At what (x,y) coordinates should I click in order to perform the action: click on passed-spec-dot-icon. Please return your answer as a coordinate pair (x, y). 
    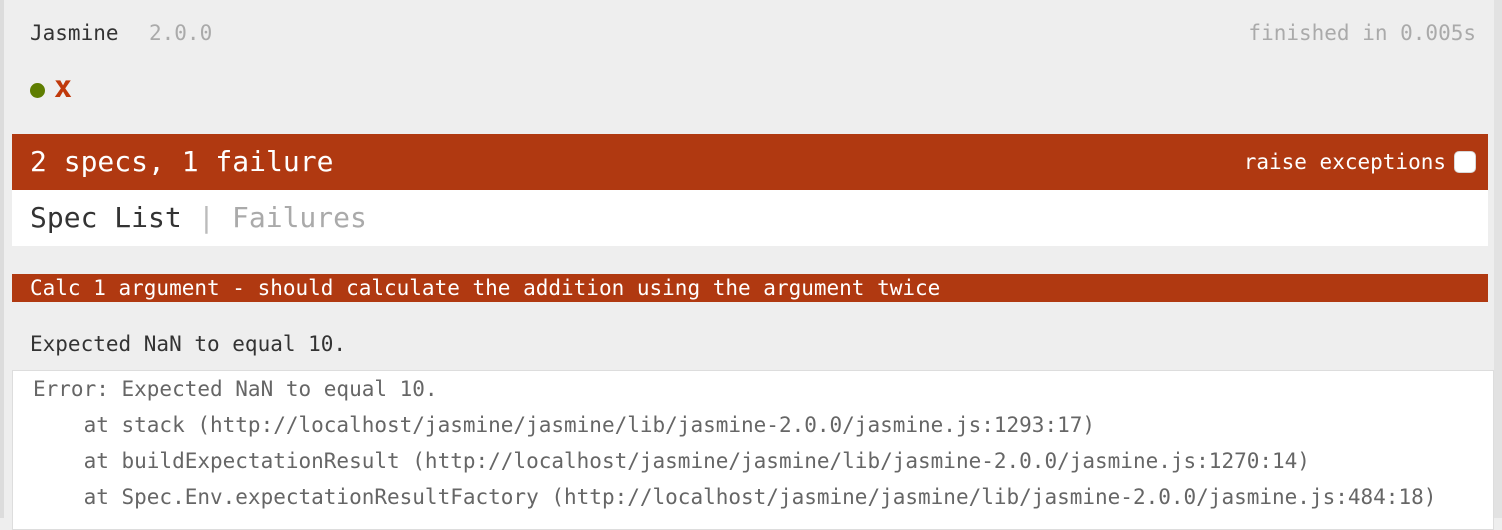
    Looking at the image, I should click on (37, 90).